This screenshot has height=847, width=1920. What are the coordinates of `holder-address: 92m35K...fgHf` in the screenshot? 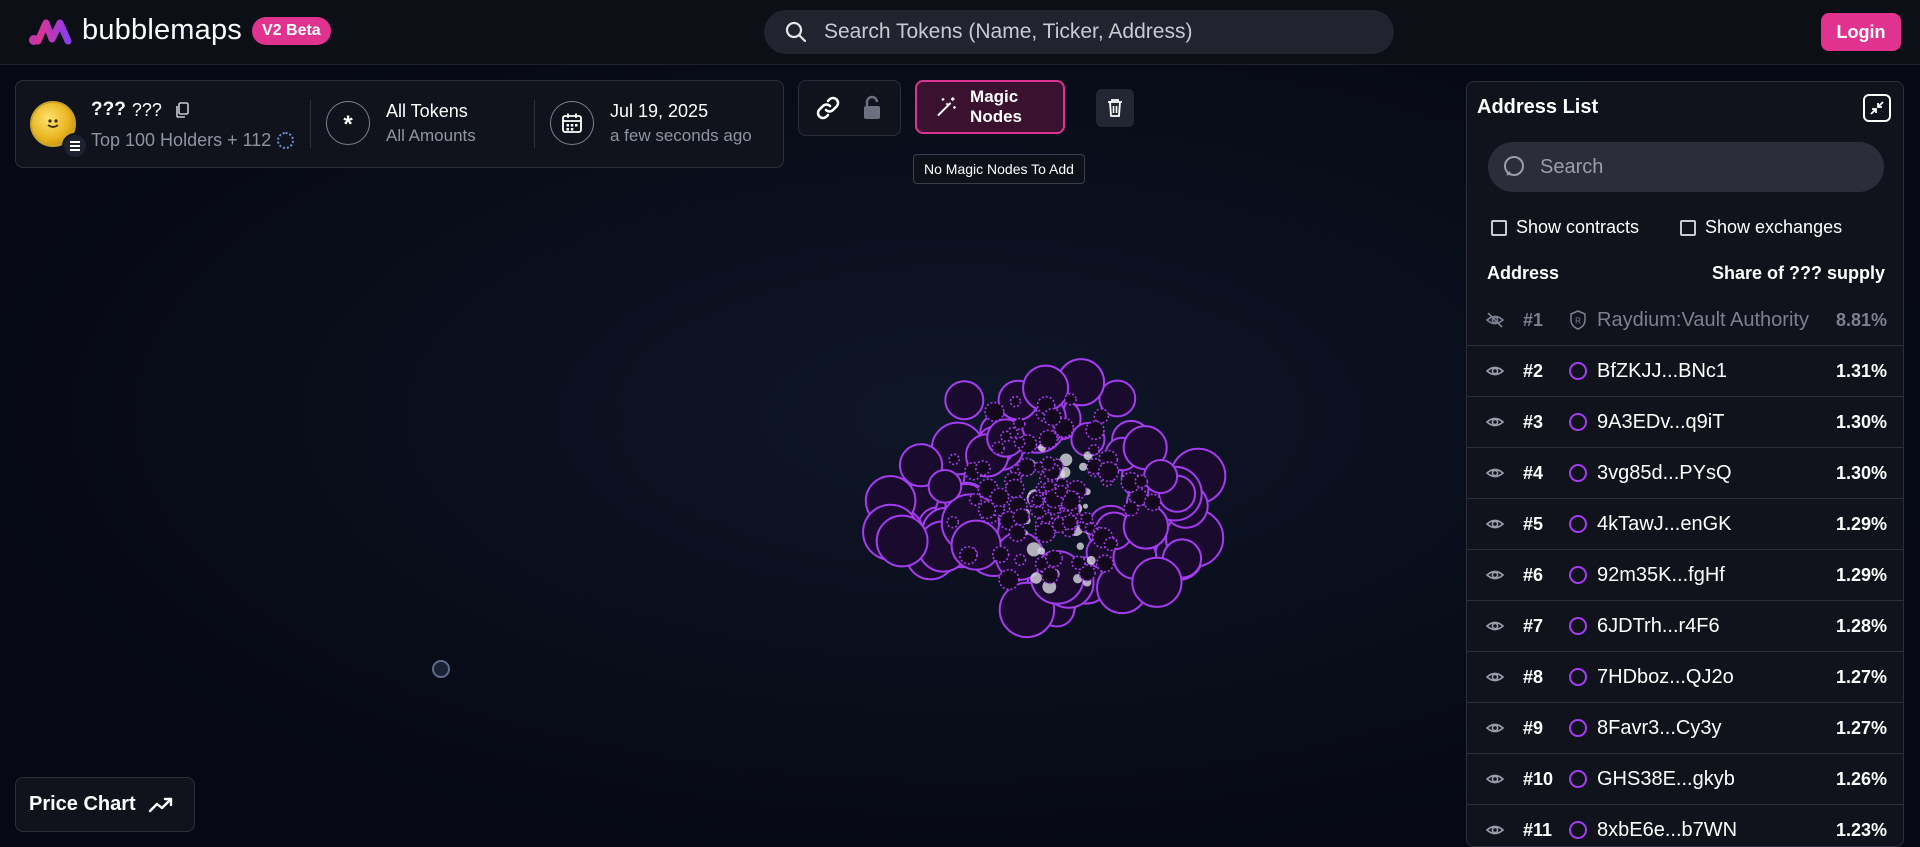 It's located at (1661, 575).